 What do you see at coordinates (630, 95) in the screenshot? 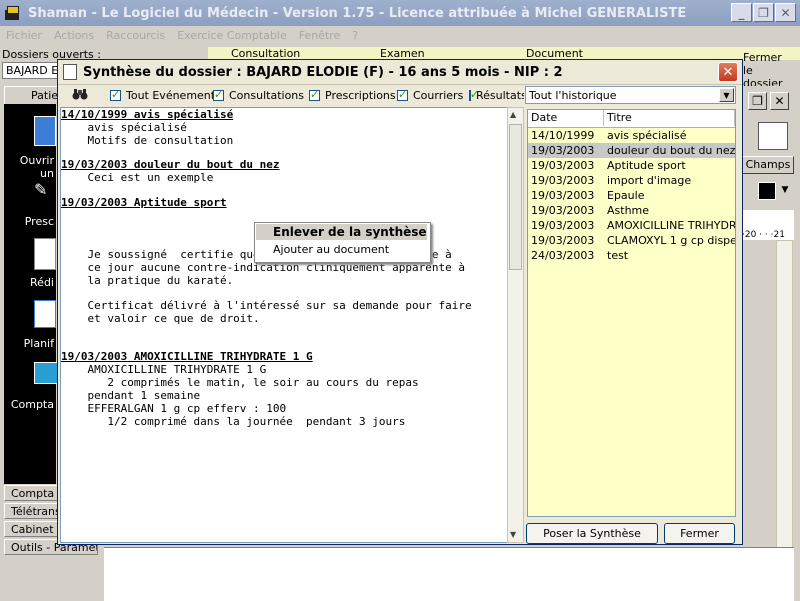
I see `history-filter-select: Tout l'historique ▼` at bounding box center [630, 95].